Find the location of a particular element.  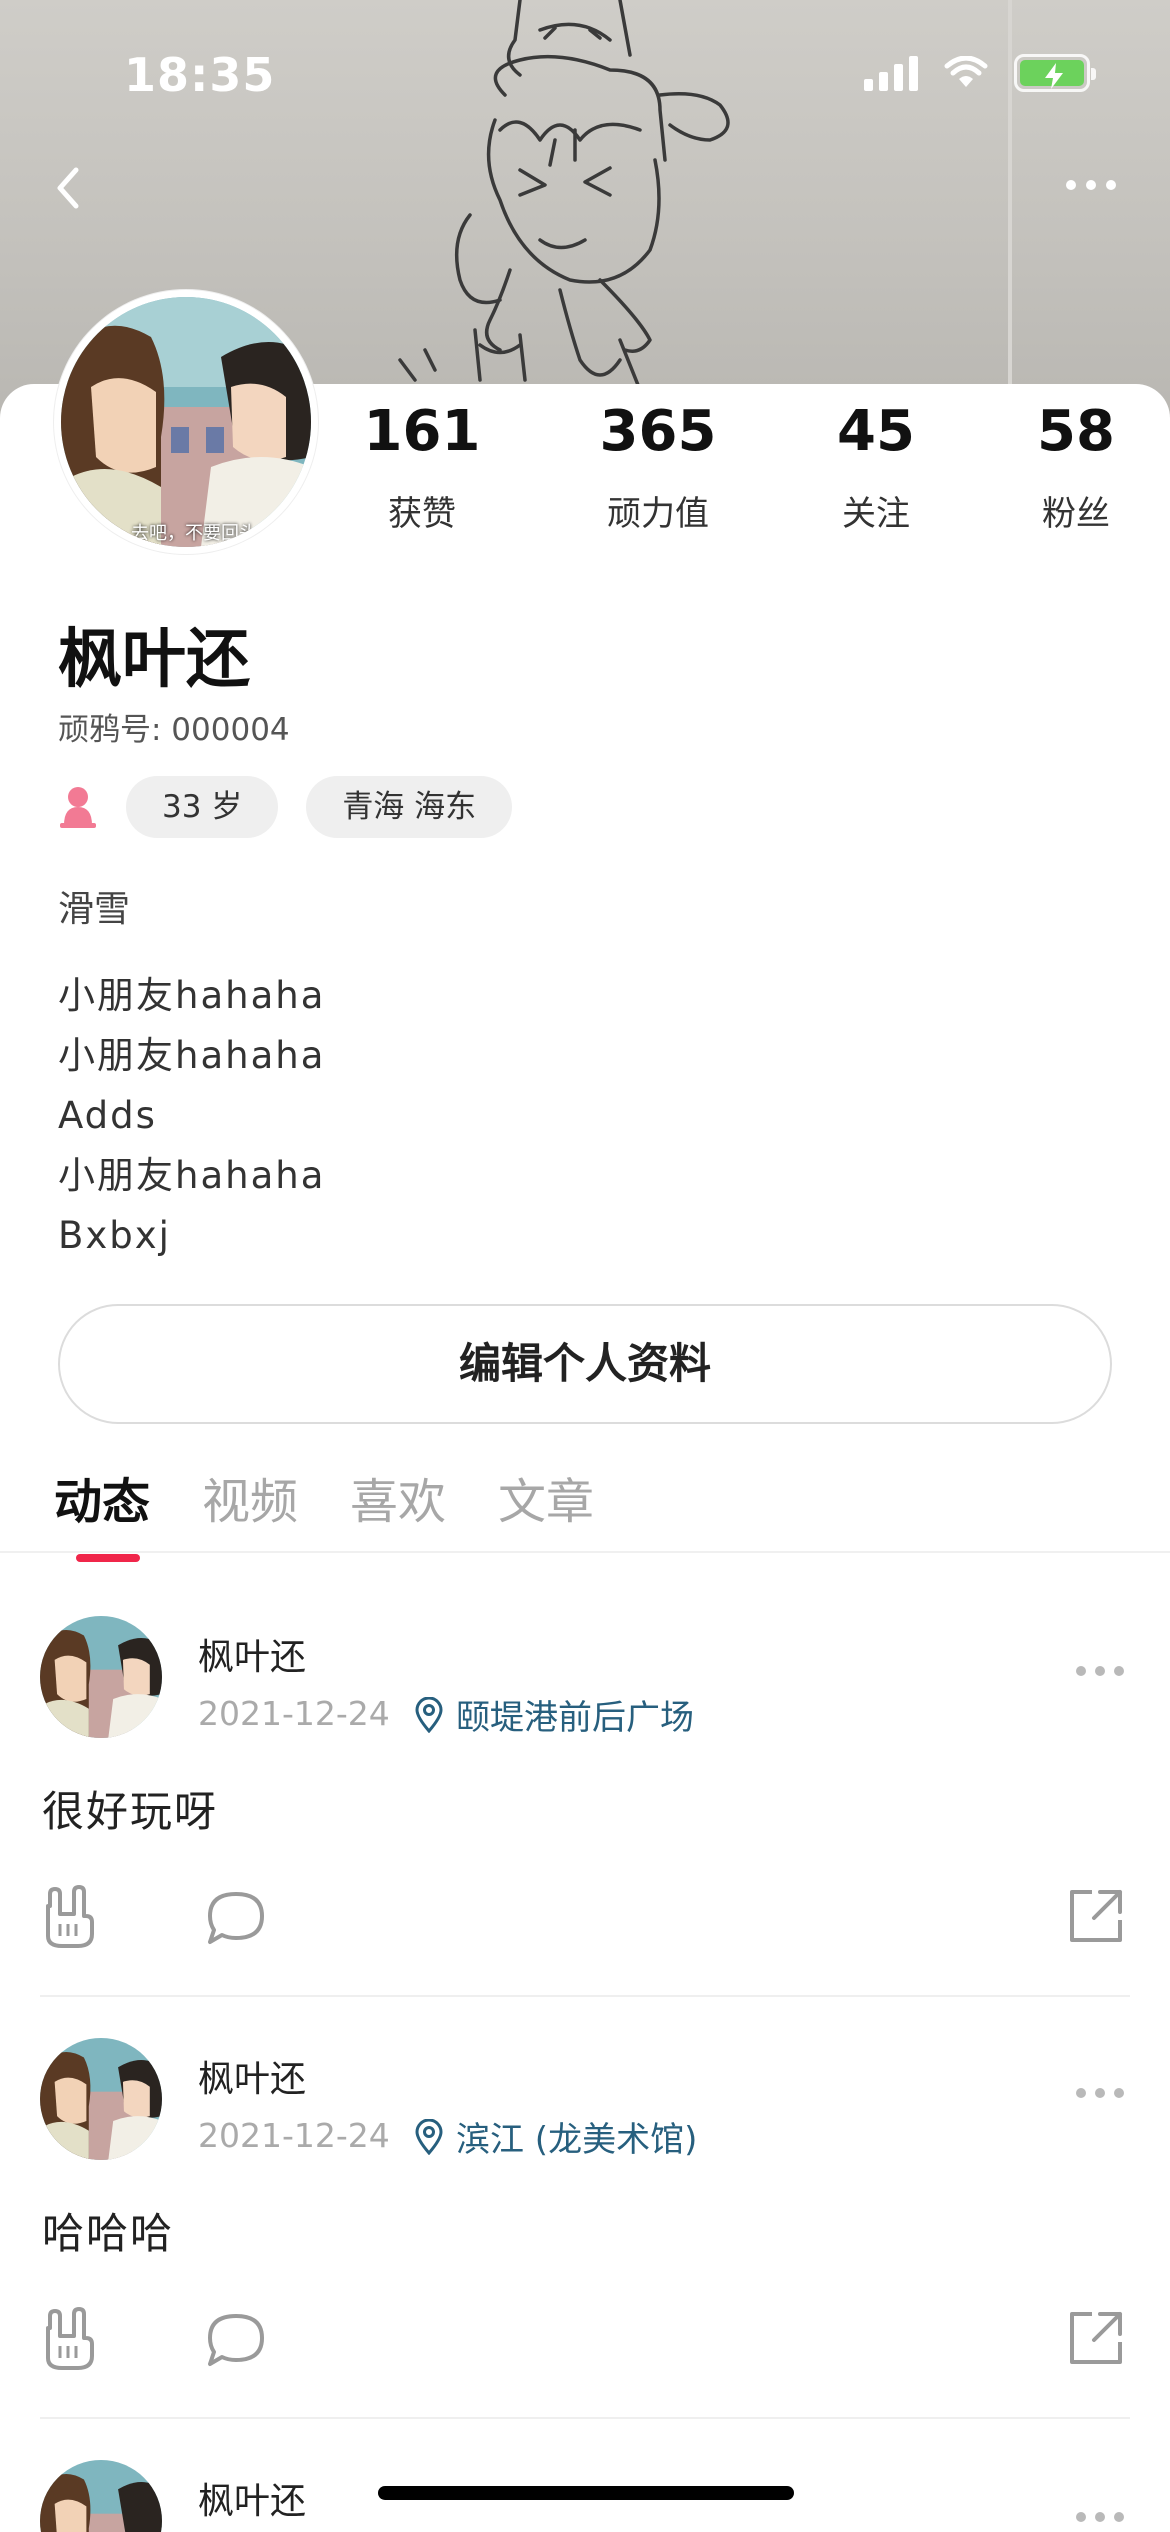

stat-points: 365 顽力值 is located at coordinates (658, 467).